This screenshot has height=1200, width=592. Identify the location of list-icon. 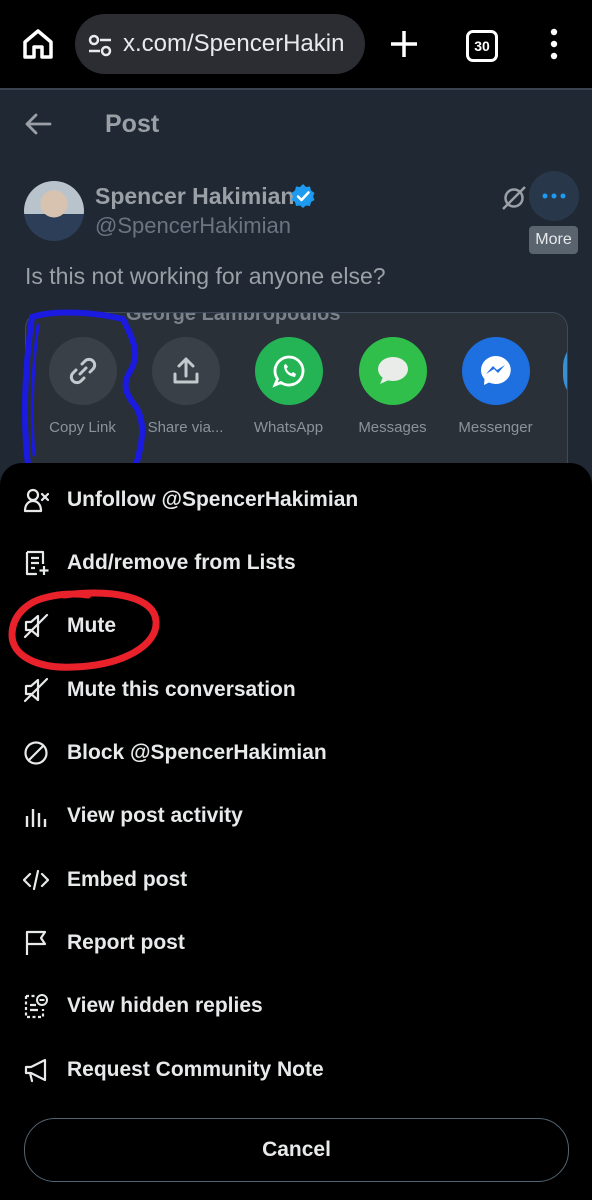
(37, 563).